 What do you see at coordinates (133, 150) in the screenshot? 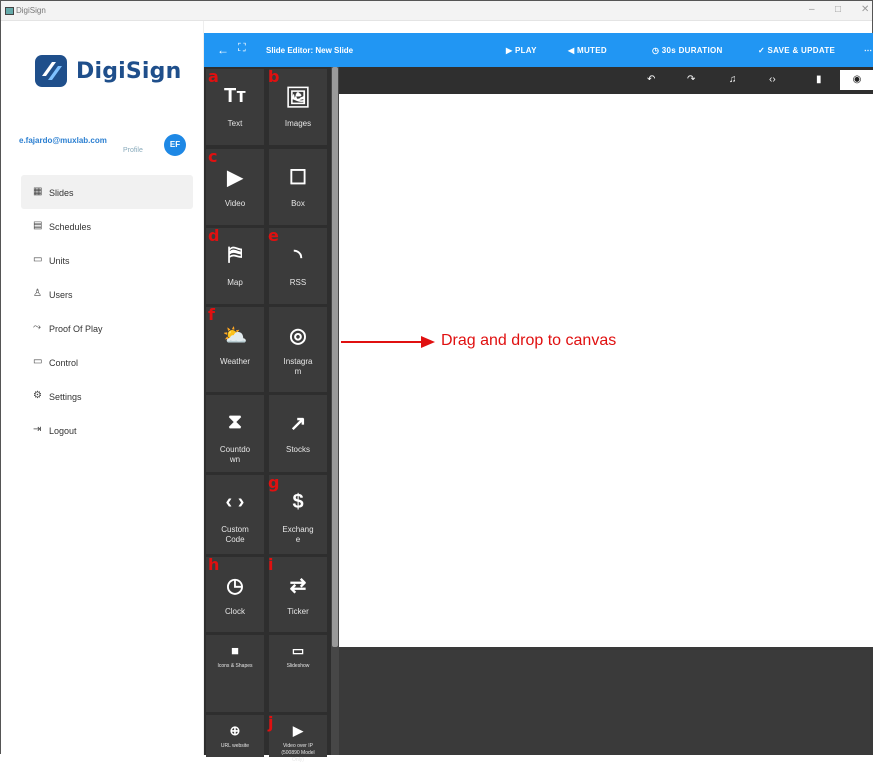
I see `profile-link: Profile` at bounding box center [133, 150].